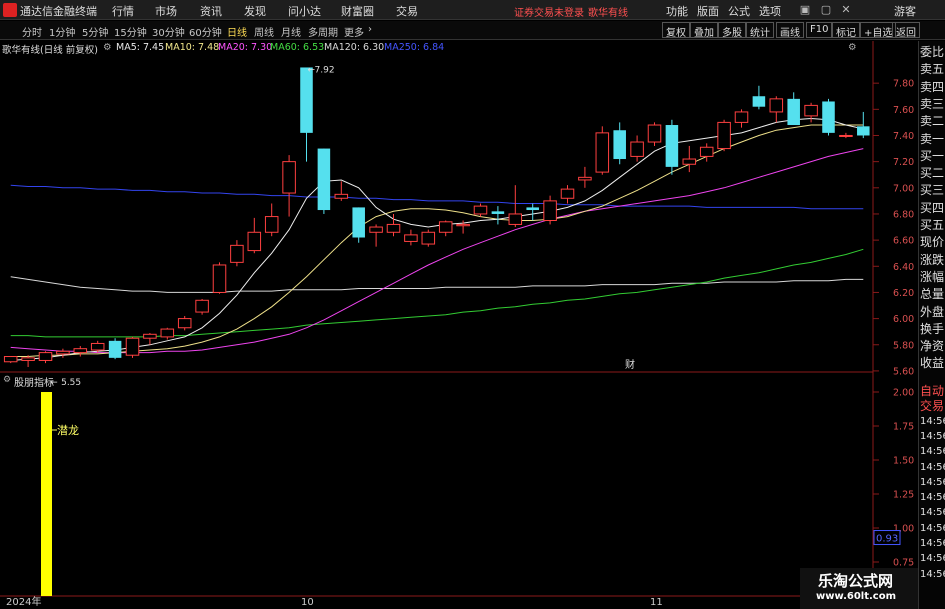 This screenshot has width=945, height=609. What do you see at coordinates (46, 494) in the screenshot?
I see `signal-bar` at bounding box center [46, 494].